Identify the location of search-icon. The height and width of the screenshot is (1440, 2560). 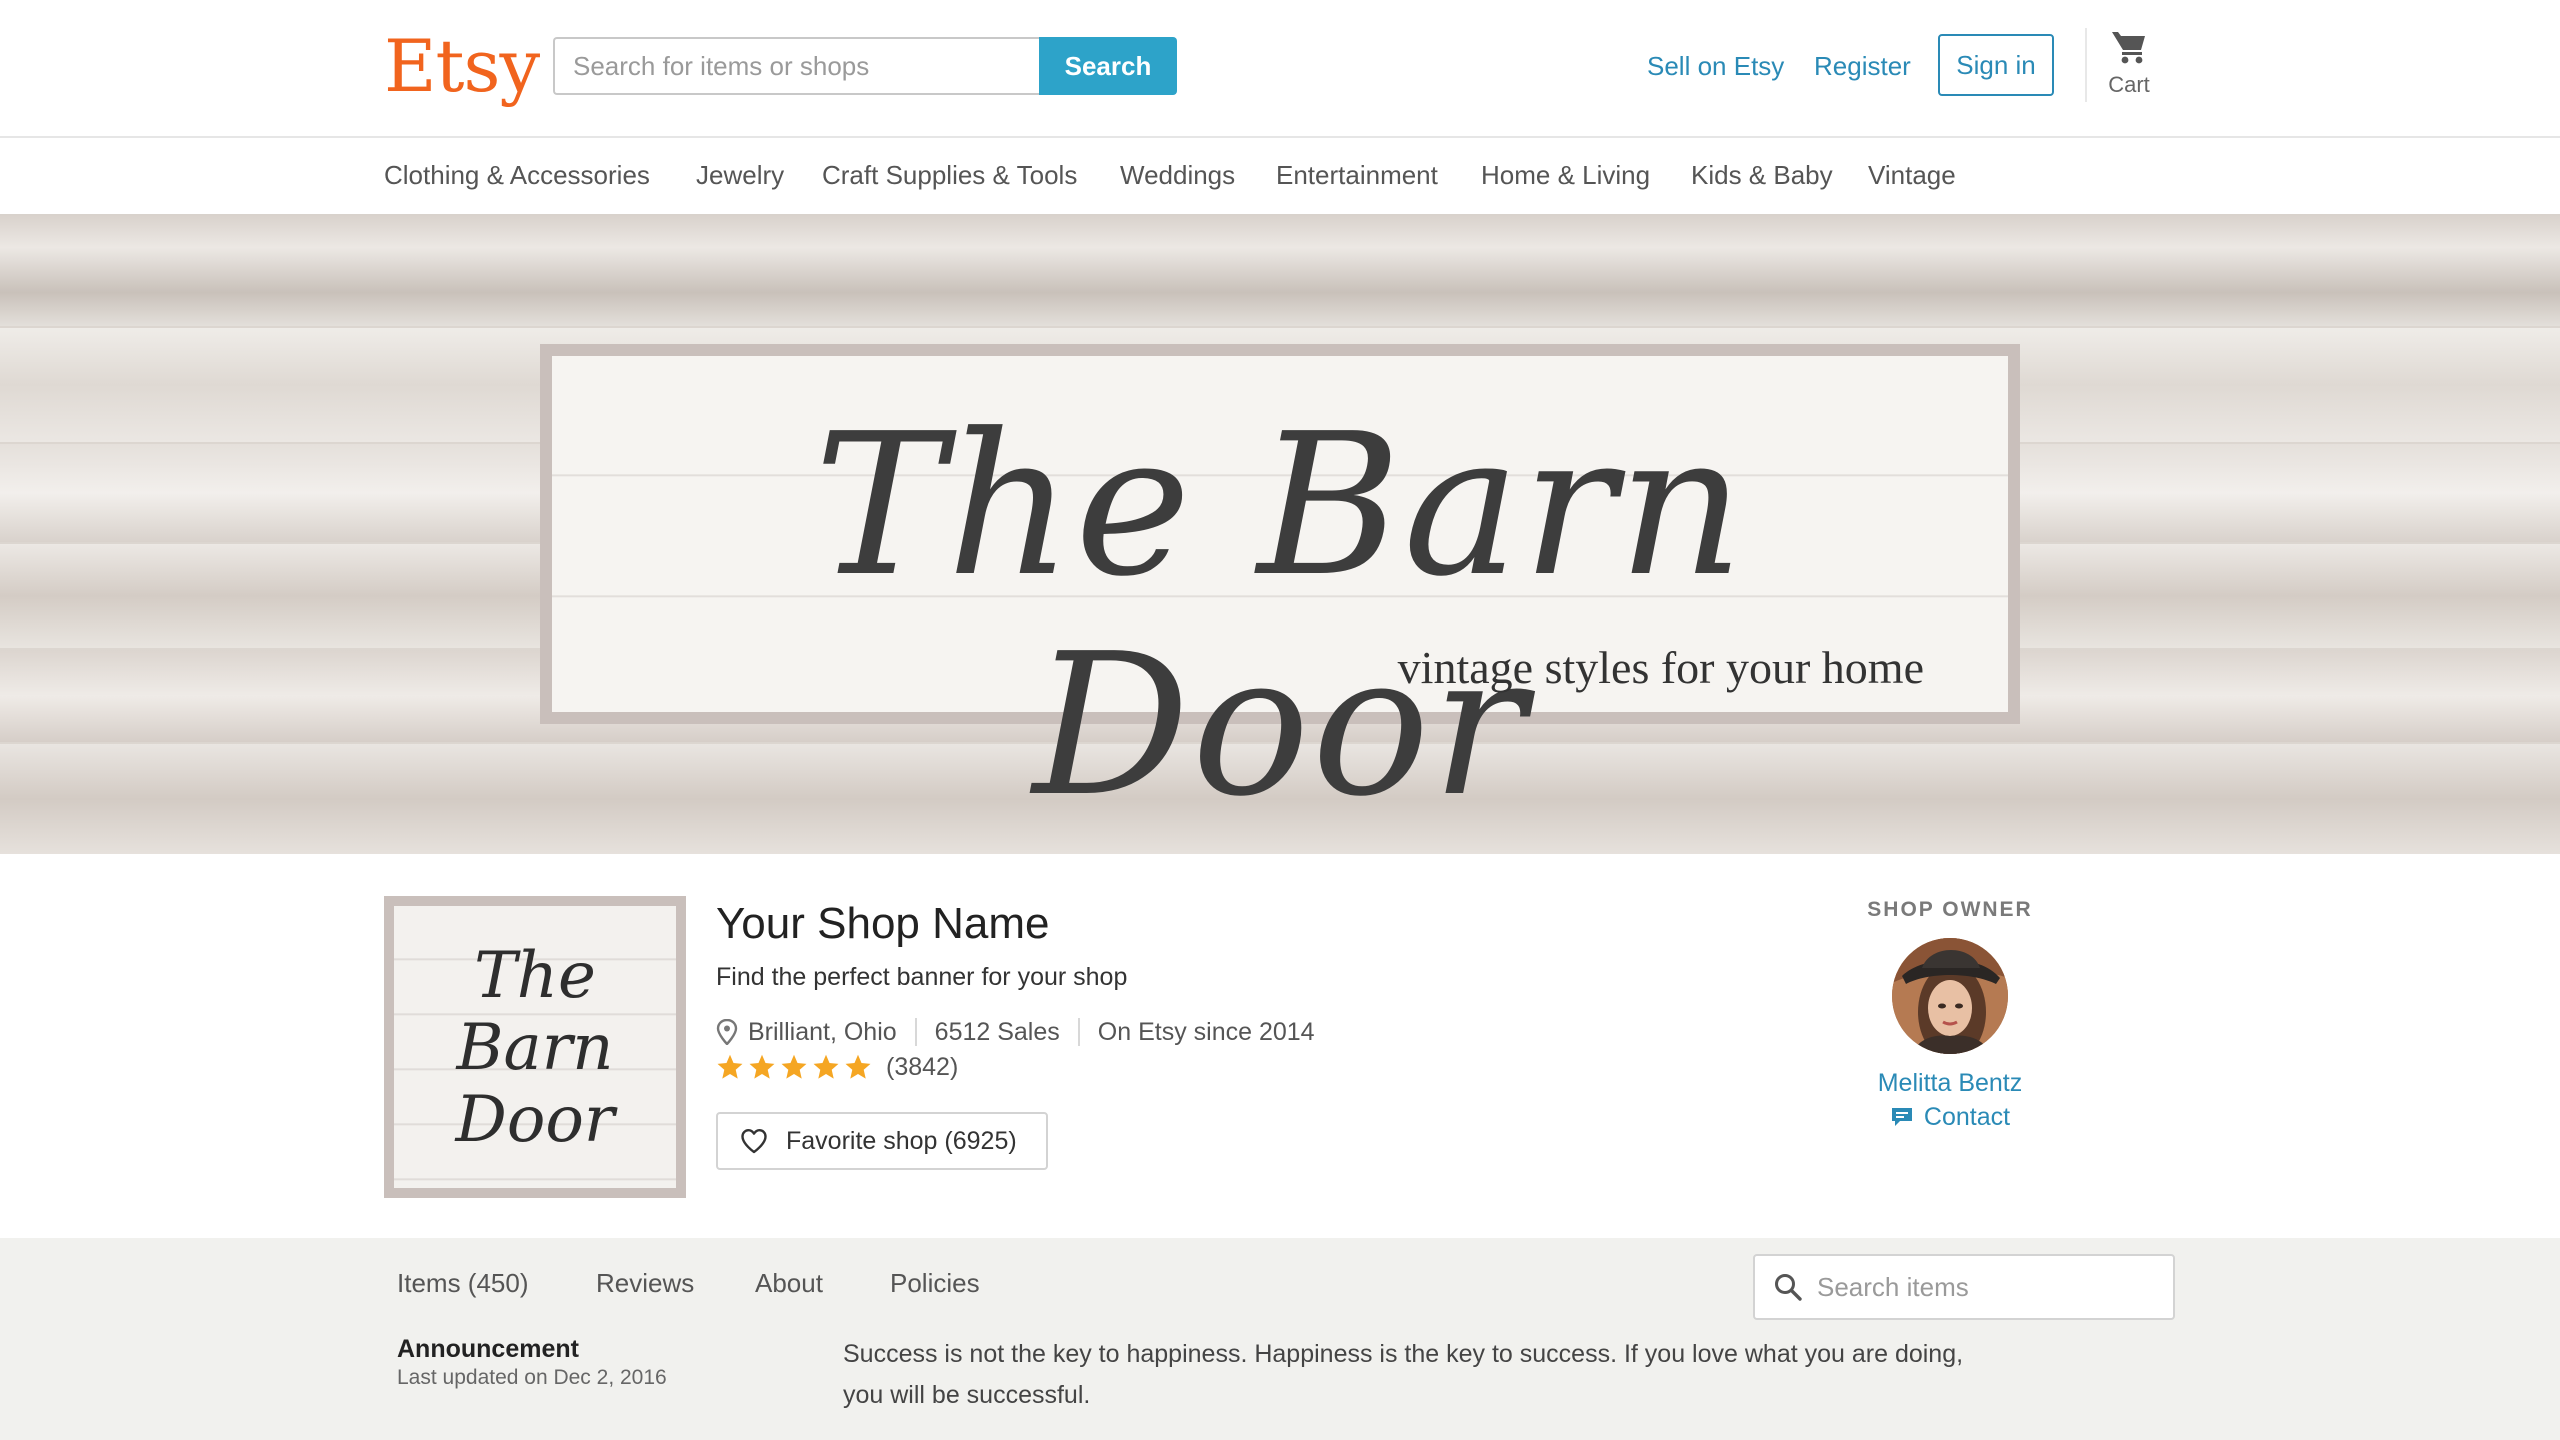
(1788, 1287).